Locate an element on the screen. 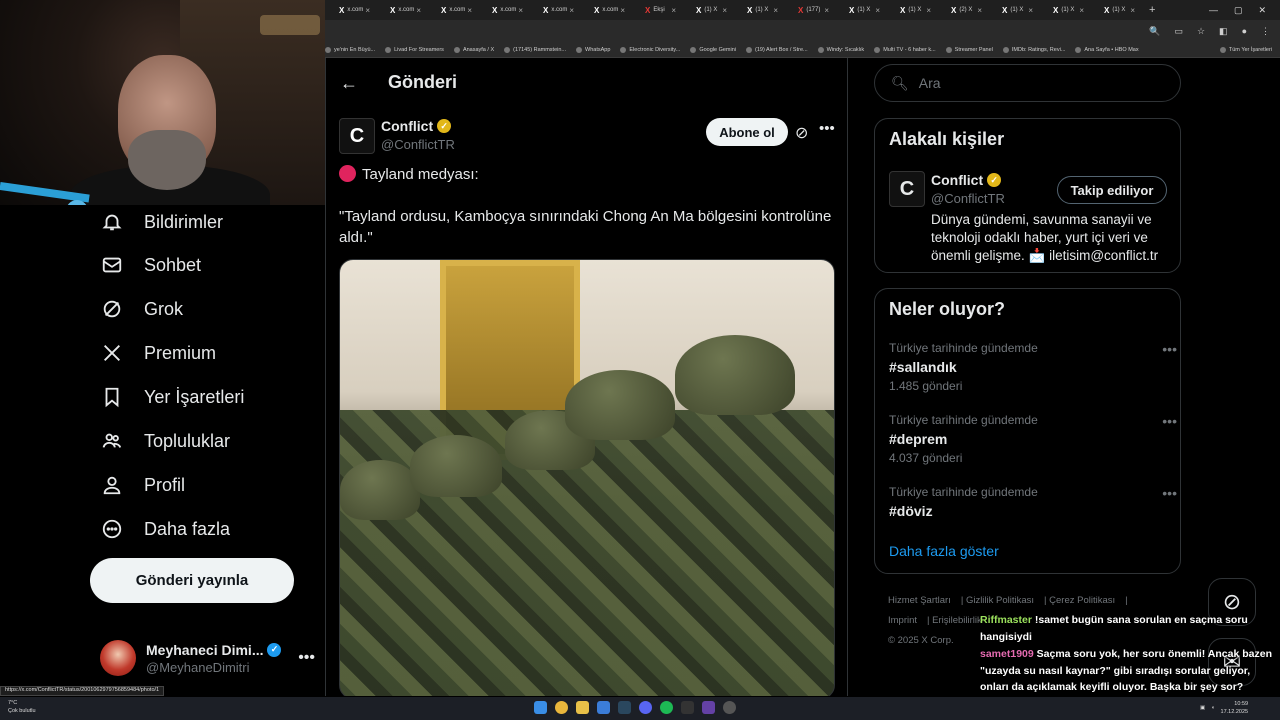 The width and height of the screenshot is (1280, 720). nav-item-grok: Grok is located at coordinates (141, 309).